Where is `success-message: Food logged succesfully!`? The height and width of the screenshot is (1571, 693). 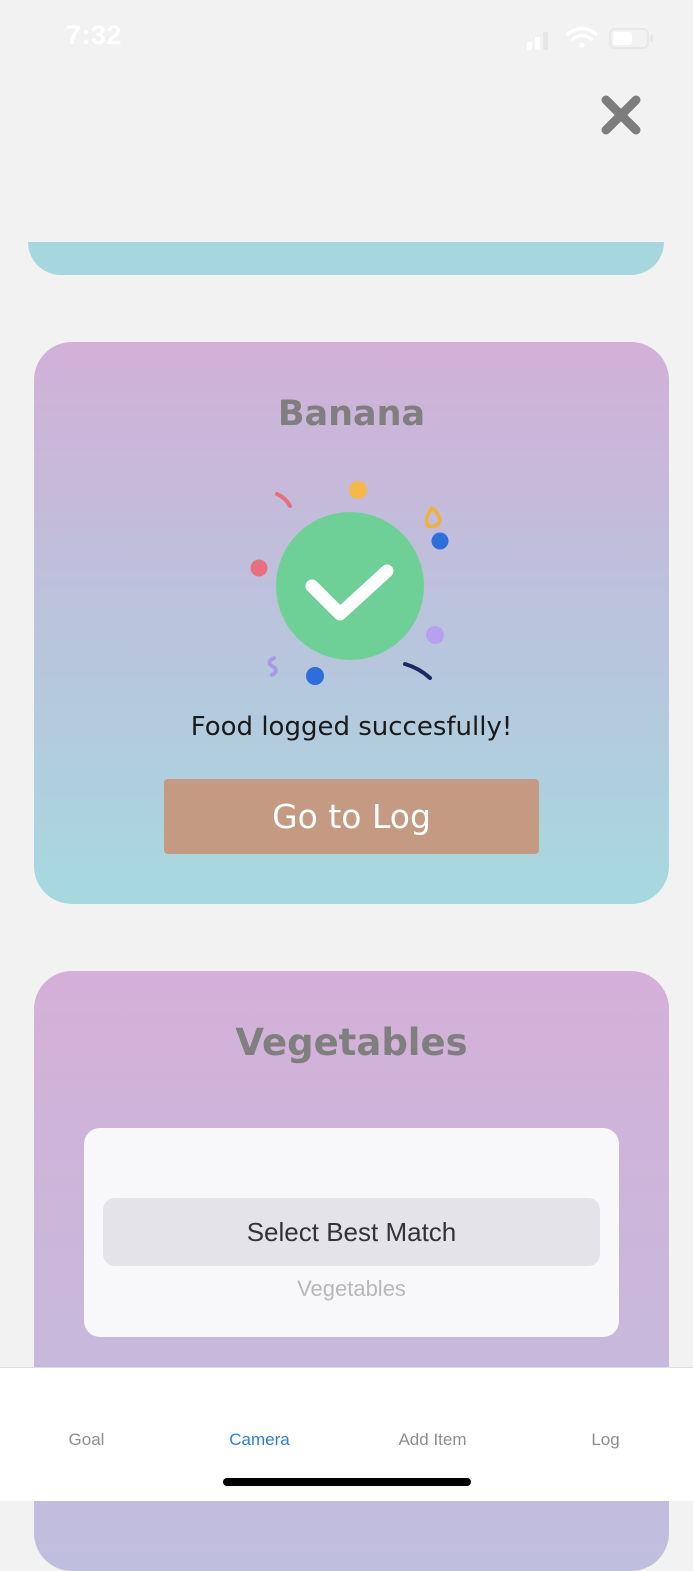 success-message: Food logged succesfully! is located at coordinates (351, 727).